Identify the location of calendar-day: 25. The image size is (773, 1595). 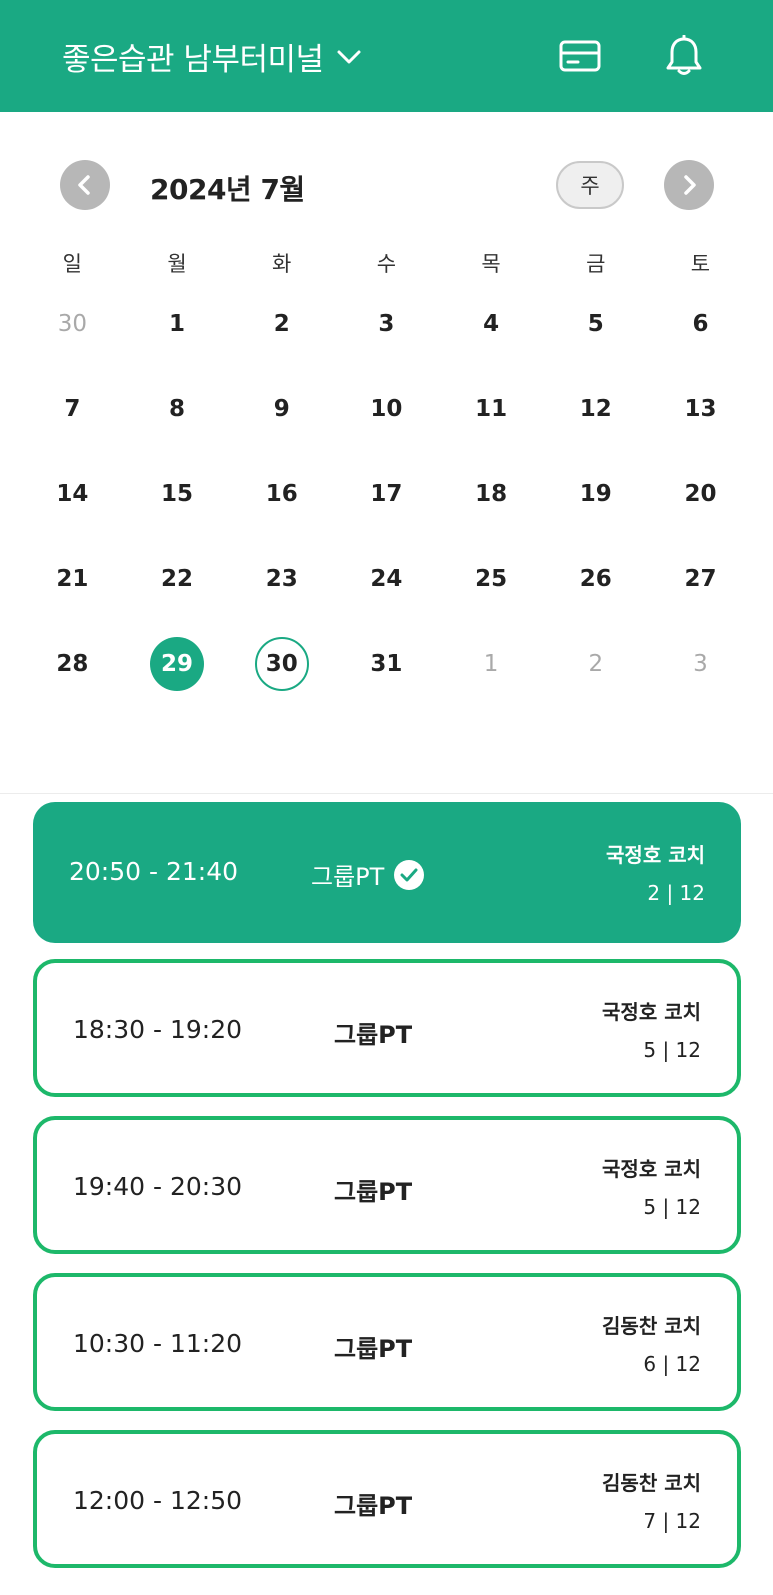
(491, 594).